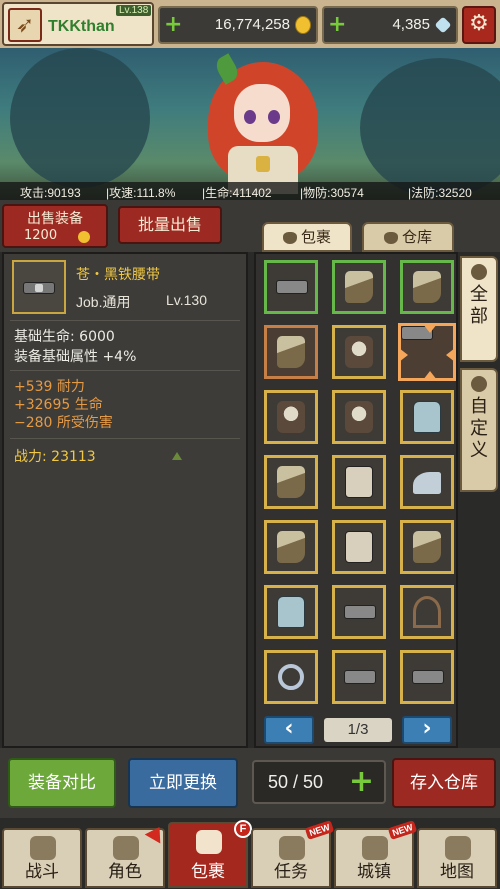  I want to click on selection-arrow-icon, so click(450, 355).